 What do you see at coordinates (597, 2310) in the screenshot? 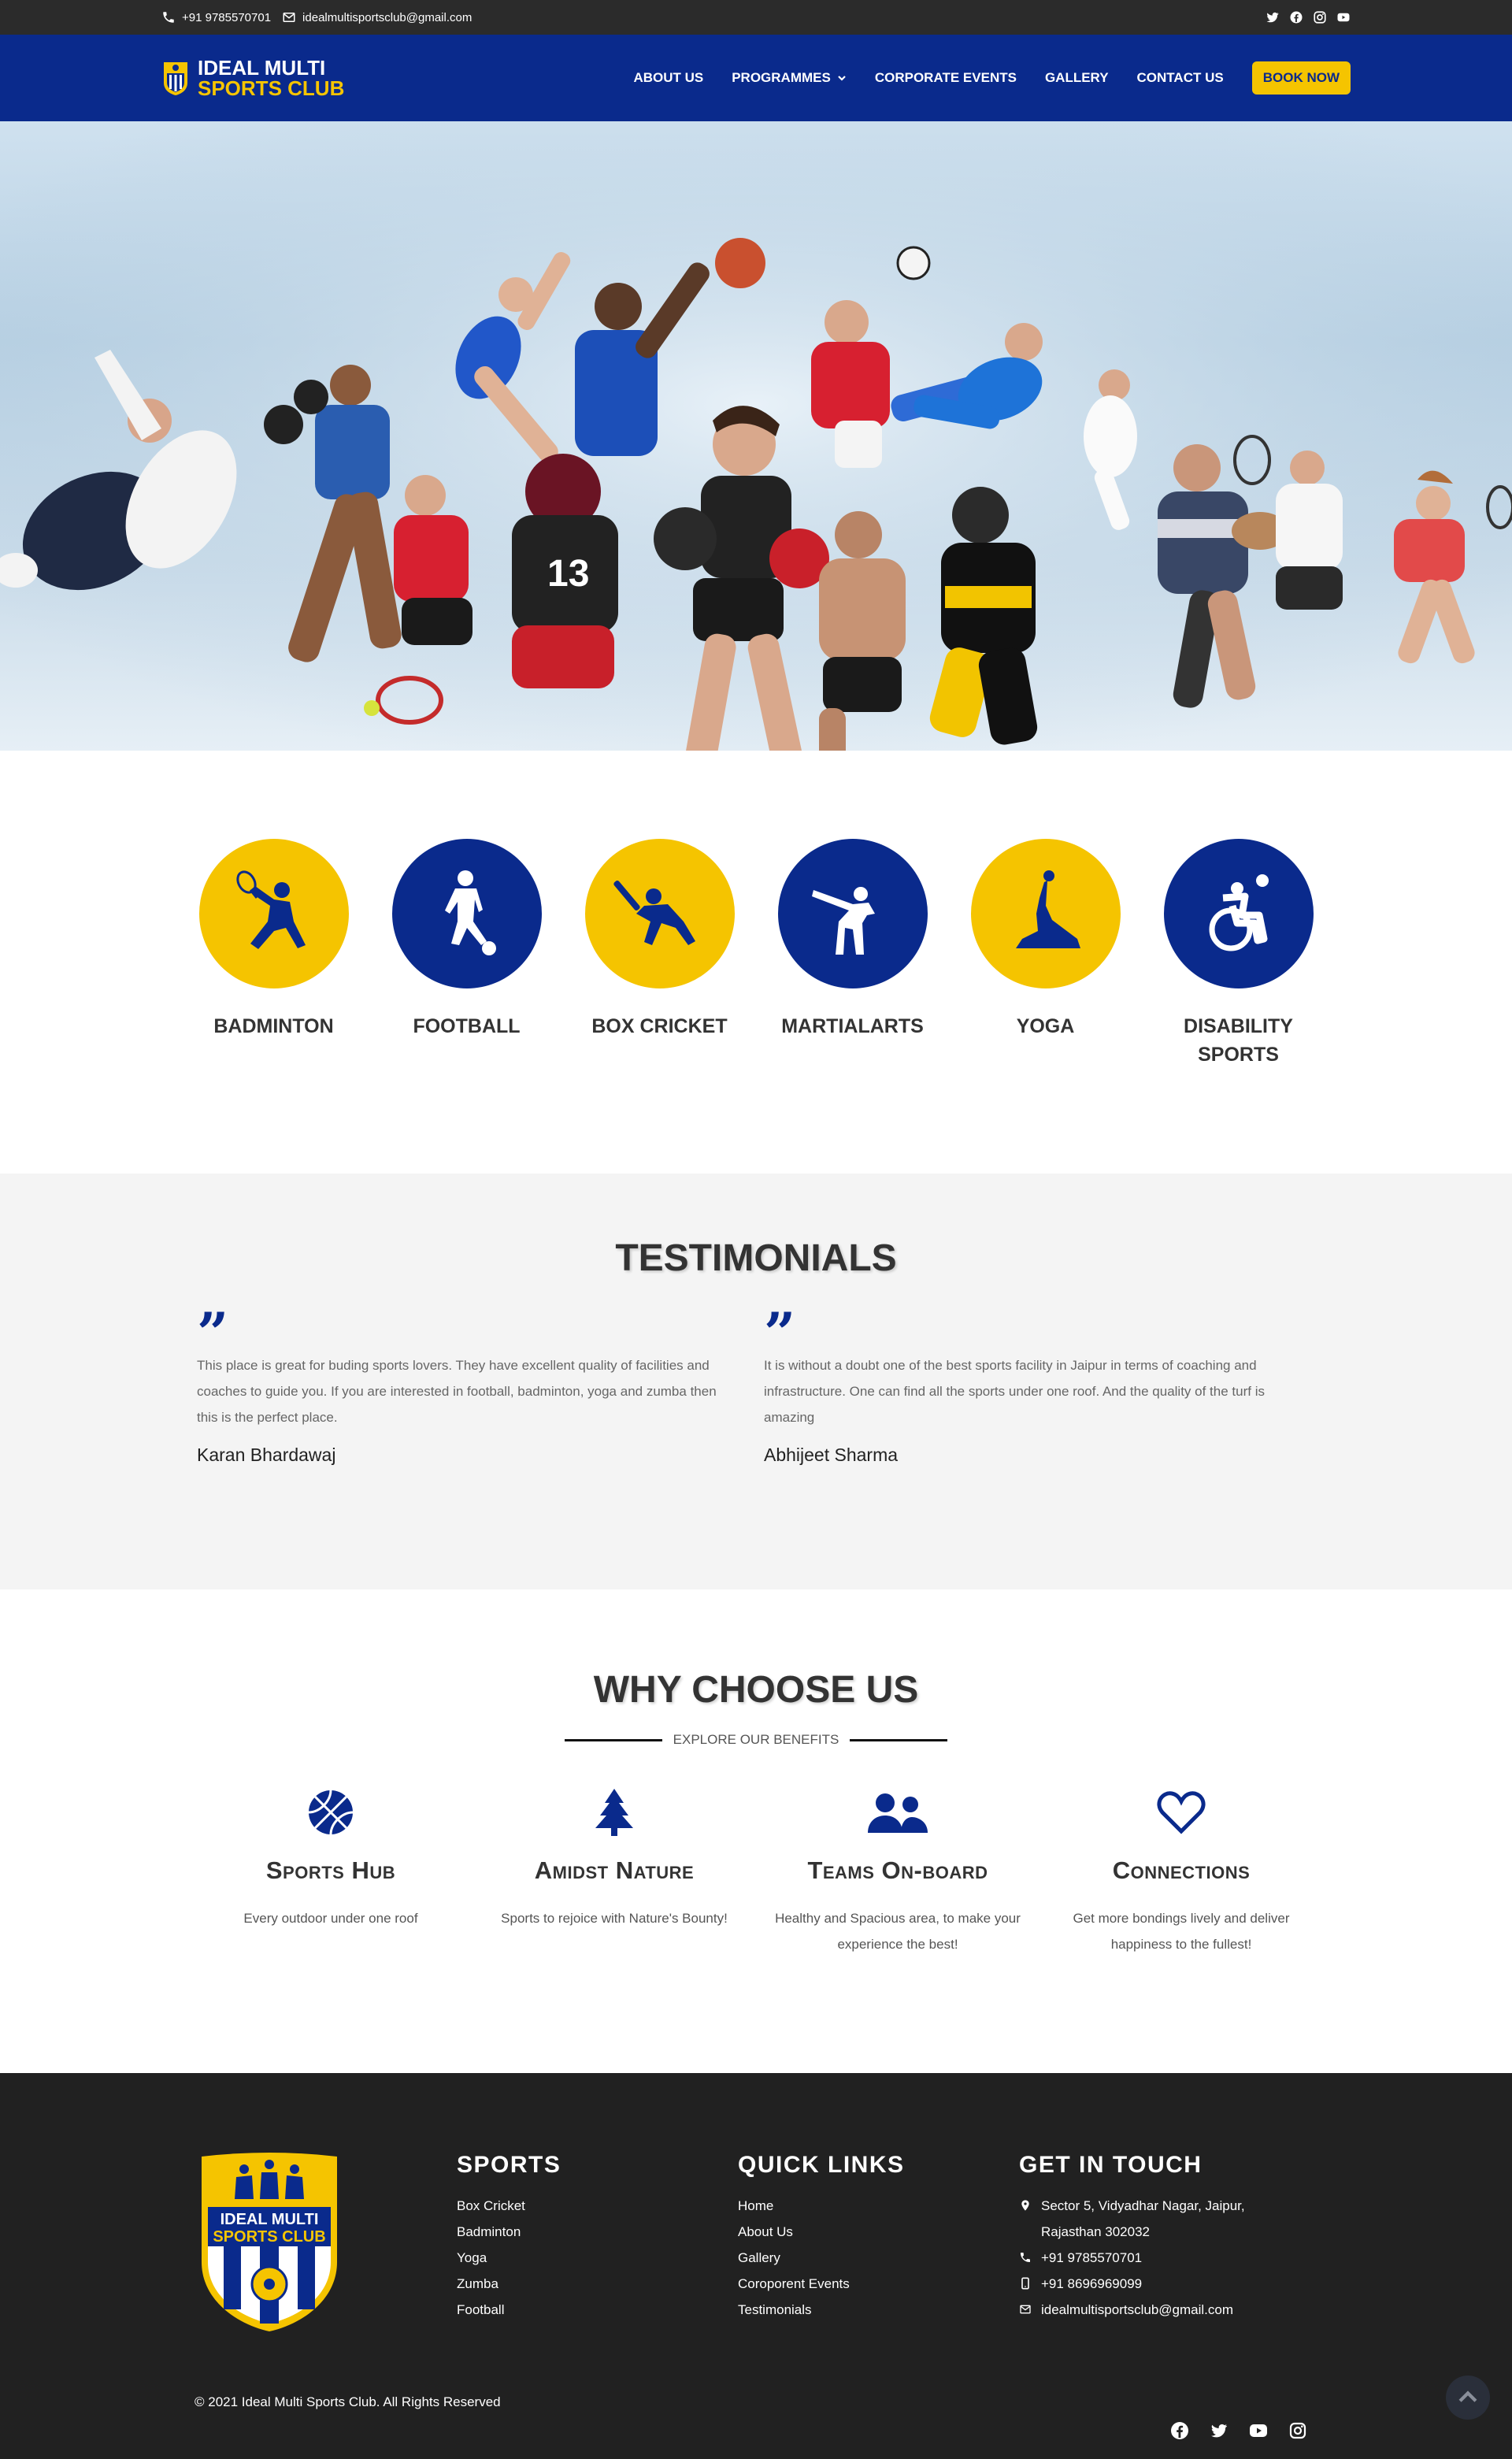
I see `footer-link: Football` at bounding box center [597, 2310].